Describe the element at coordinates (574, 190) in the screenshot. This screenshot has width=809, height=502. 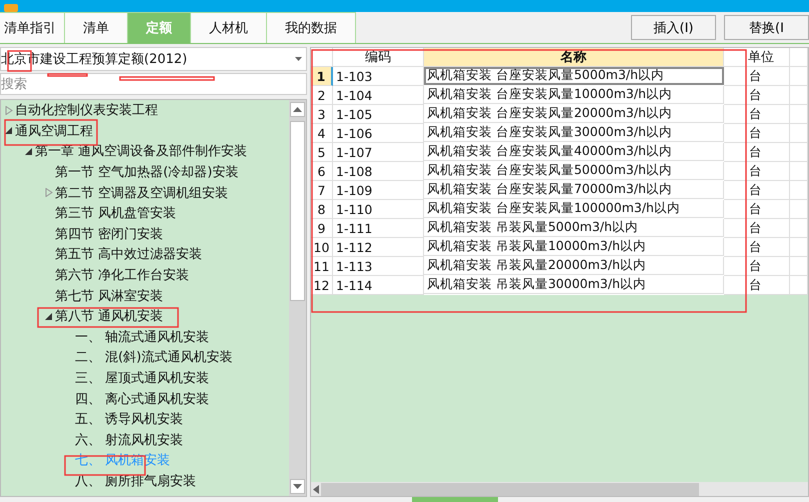
I see `table-cell: 风机箱安装 台座安装风量70000m3/h以内` at that location.